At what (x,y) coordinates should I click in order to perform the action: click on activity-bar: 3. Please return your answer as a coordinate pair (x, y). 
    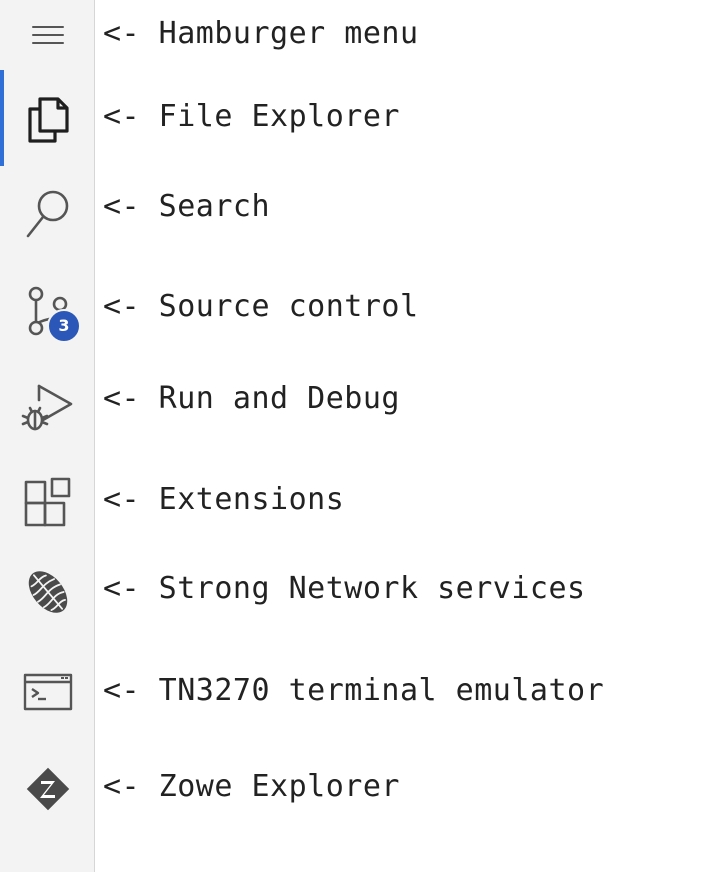
    Looking at the image, I should click on (47, 436).